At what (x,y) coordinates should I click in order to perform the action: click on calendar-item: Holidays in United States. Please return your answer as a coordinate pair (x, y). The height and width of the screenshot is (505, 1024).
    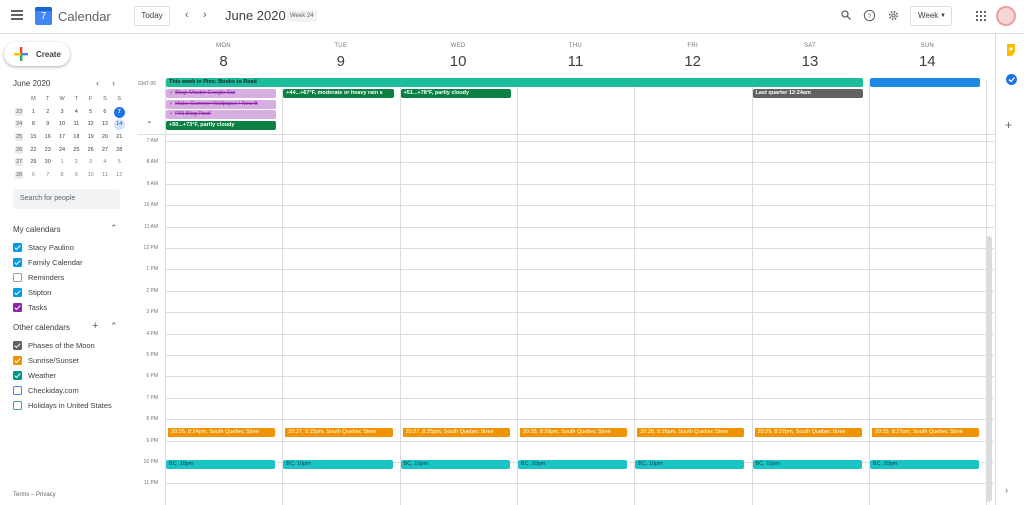
    Looking at the image, I should click on (68, 406).